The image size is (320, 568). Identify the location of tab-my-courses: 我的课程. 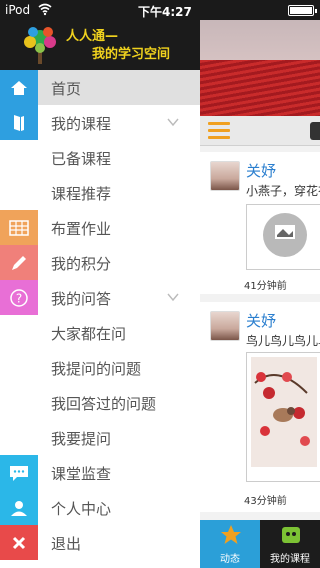
(290, 544).